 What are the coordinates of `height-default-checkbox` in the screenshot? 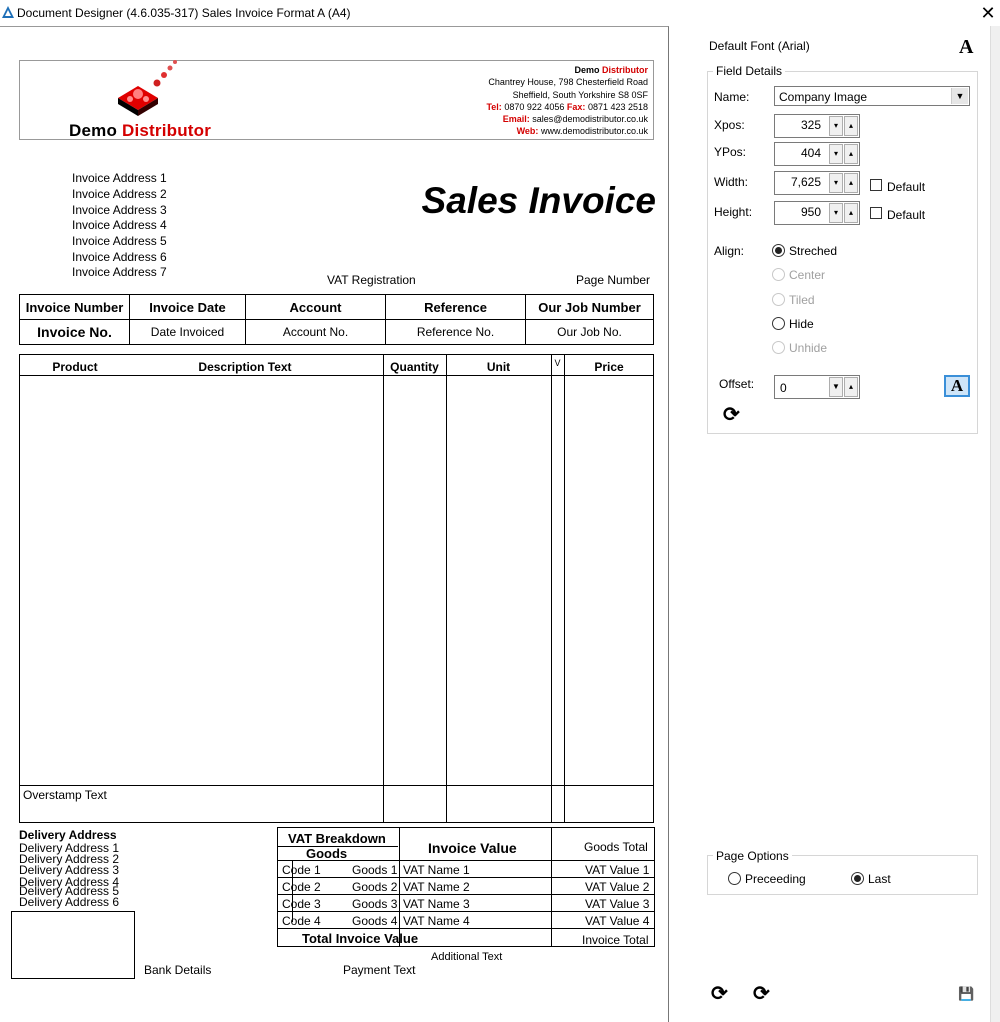 It's located at (876, 213).